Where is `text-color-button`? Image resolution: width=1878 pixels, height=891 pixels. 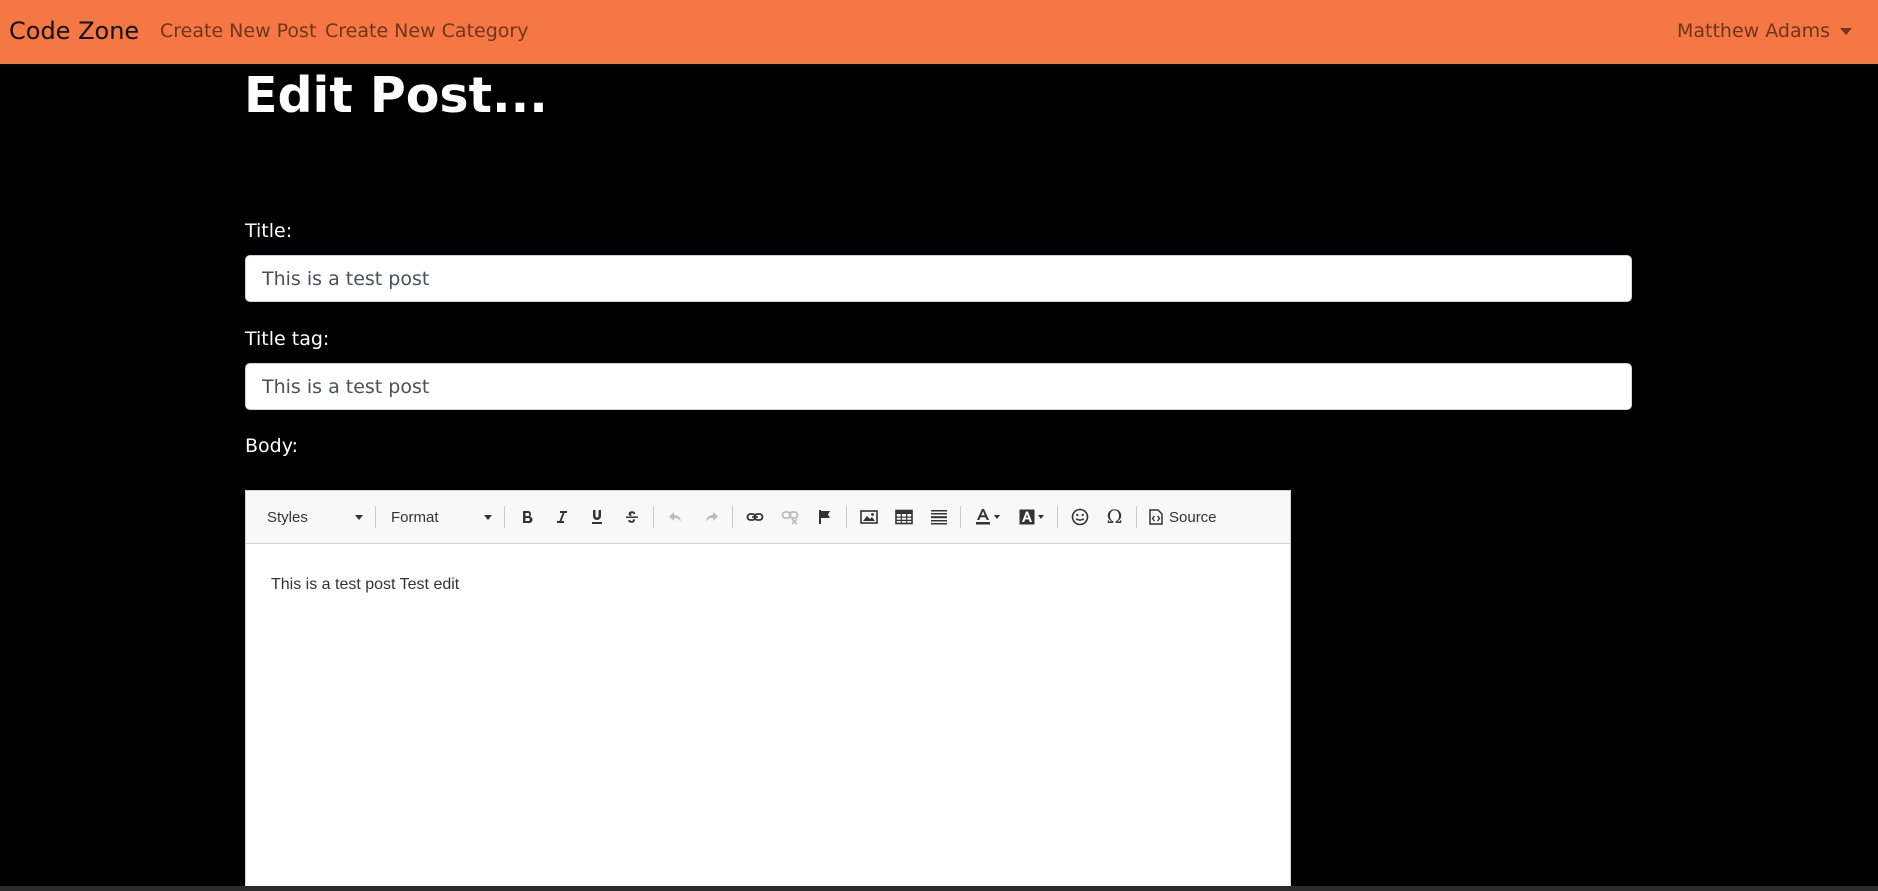 text-color-button is located at coordinates (987, 517).